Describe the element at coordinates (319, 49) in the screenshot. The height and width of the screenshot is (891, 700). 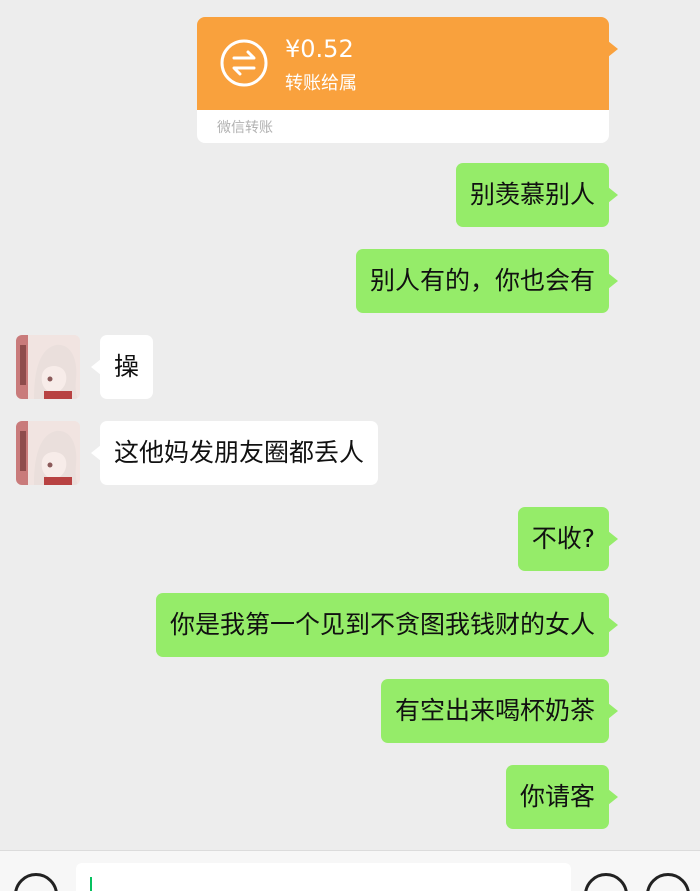
I see `transfer-amount: ¥0.52` at that location.